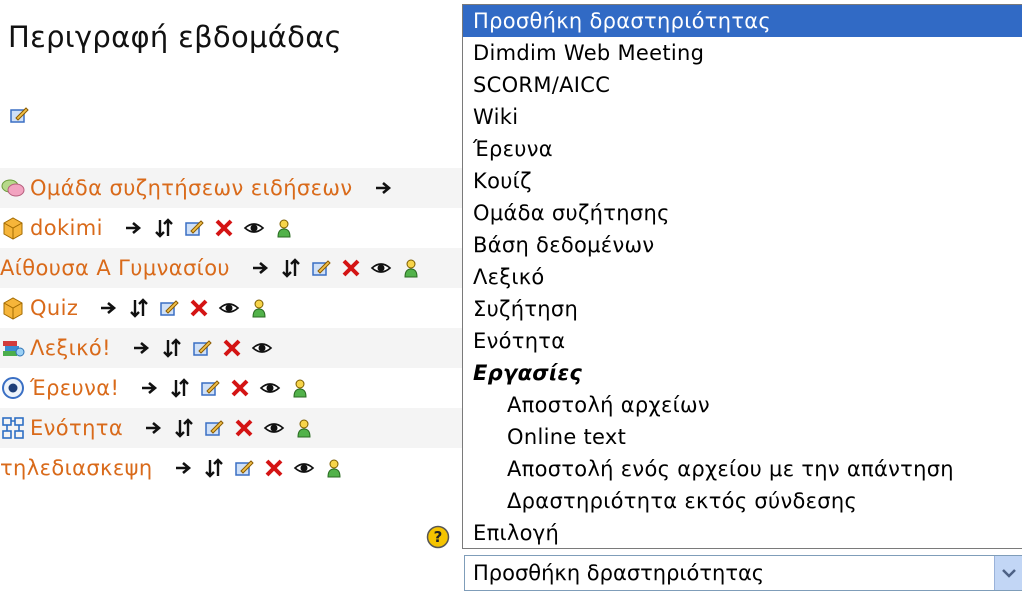  Describe the element at coordinates (742, 437) in the screenshot. I see `dropdown-option: Online text` at that location.